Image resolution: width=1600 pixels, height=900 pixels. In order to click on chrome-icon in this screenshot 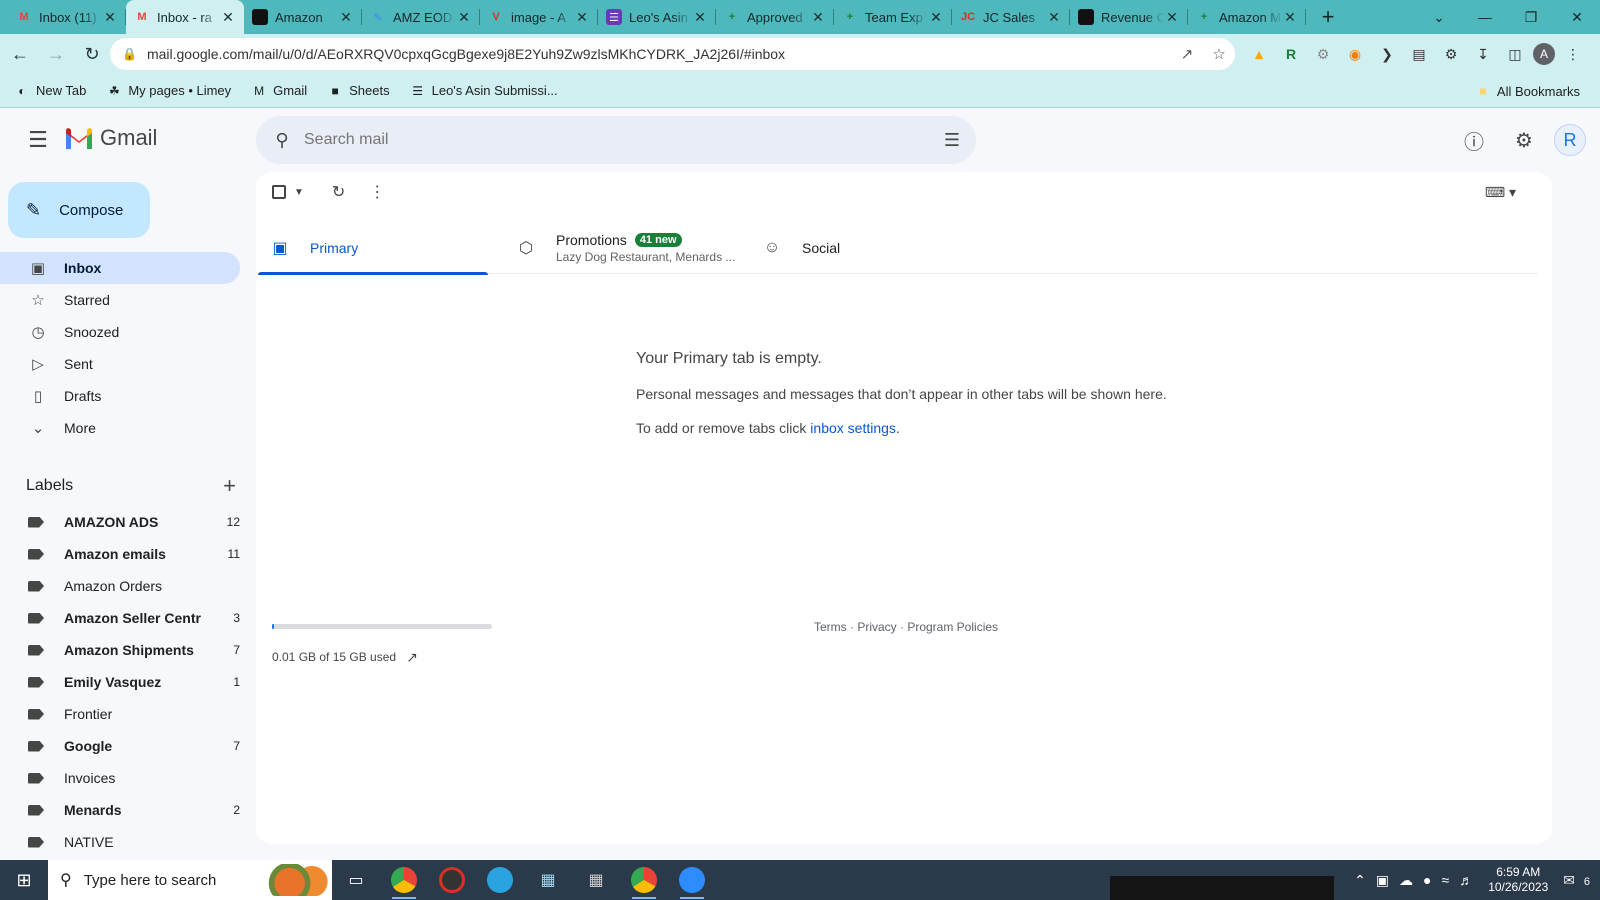, I will do `click(404, 880)`.